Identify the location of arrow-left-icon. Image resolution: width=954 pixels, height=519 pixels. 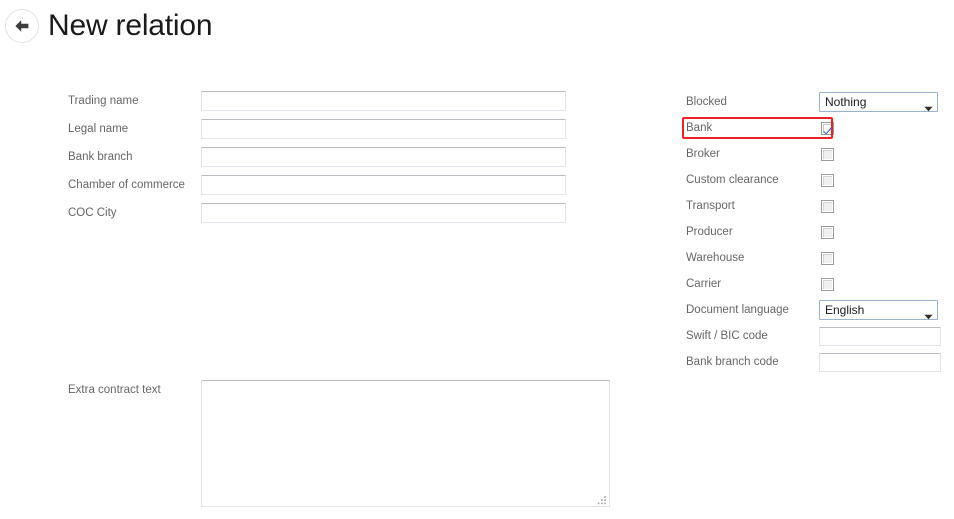
(22, 26).